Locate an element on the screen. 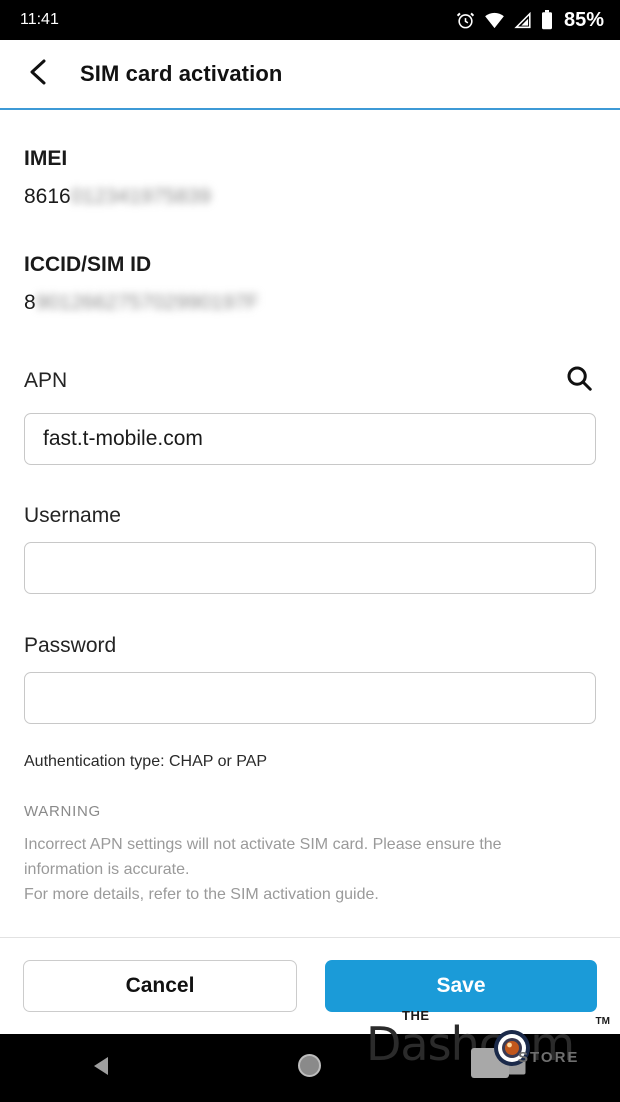 The image size is (620, 1102). imei-field-group: IMEI 8616 012341975839 is located at coordinates (310, 178).